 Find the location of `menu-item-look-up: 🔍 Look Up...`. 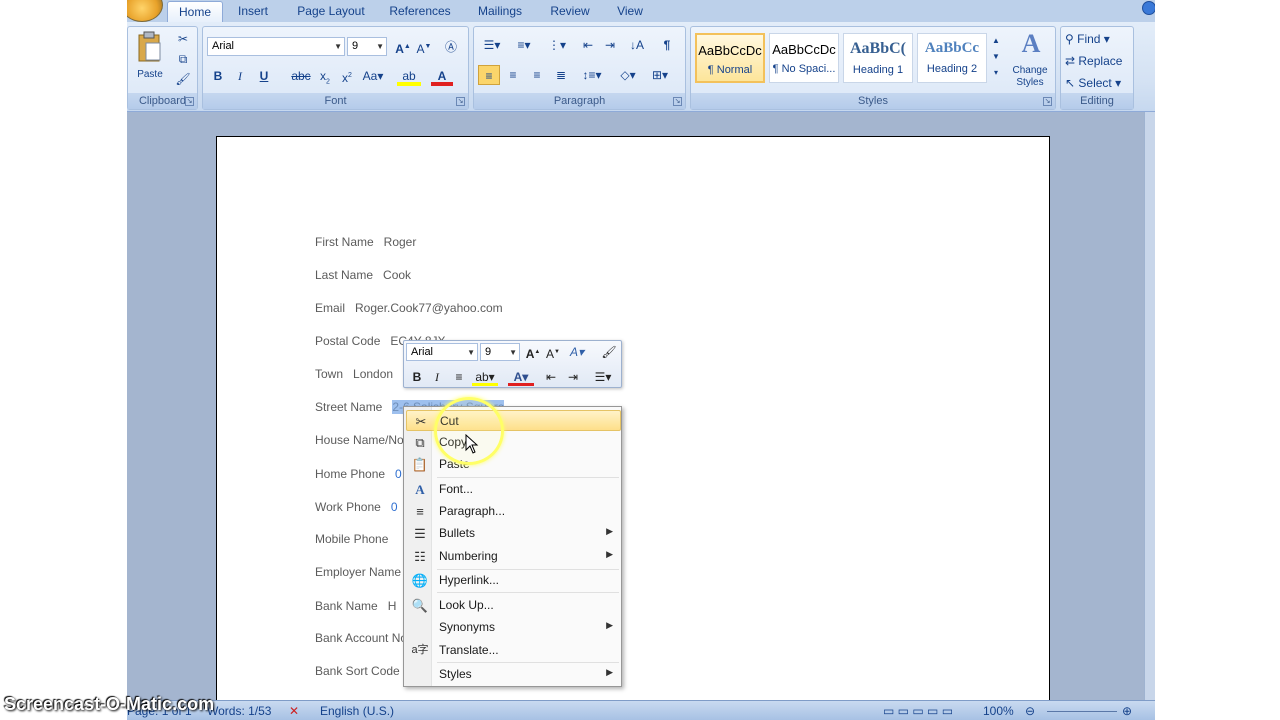

menu-item-look-up: 🔍 Look Up... is located at coordinates (513, 605).